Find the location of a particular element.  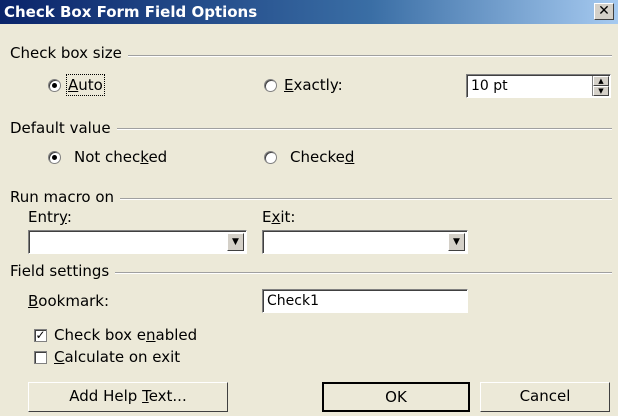

calculate-on-exit-label: Calculate on exit is located at coordinates (117, 357).